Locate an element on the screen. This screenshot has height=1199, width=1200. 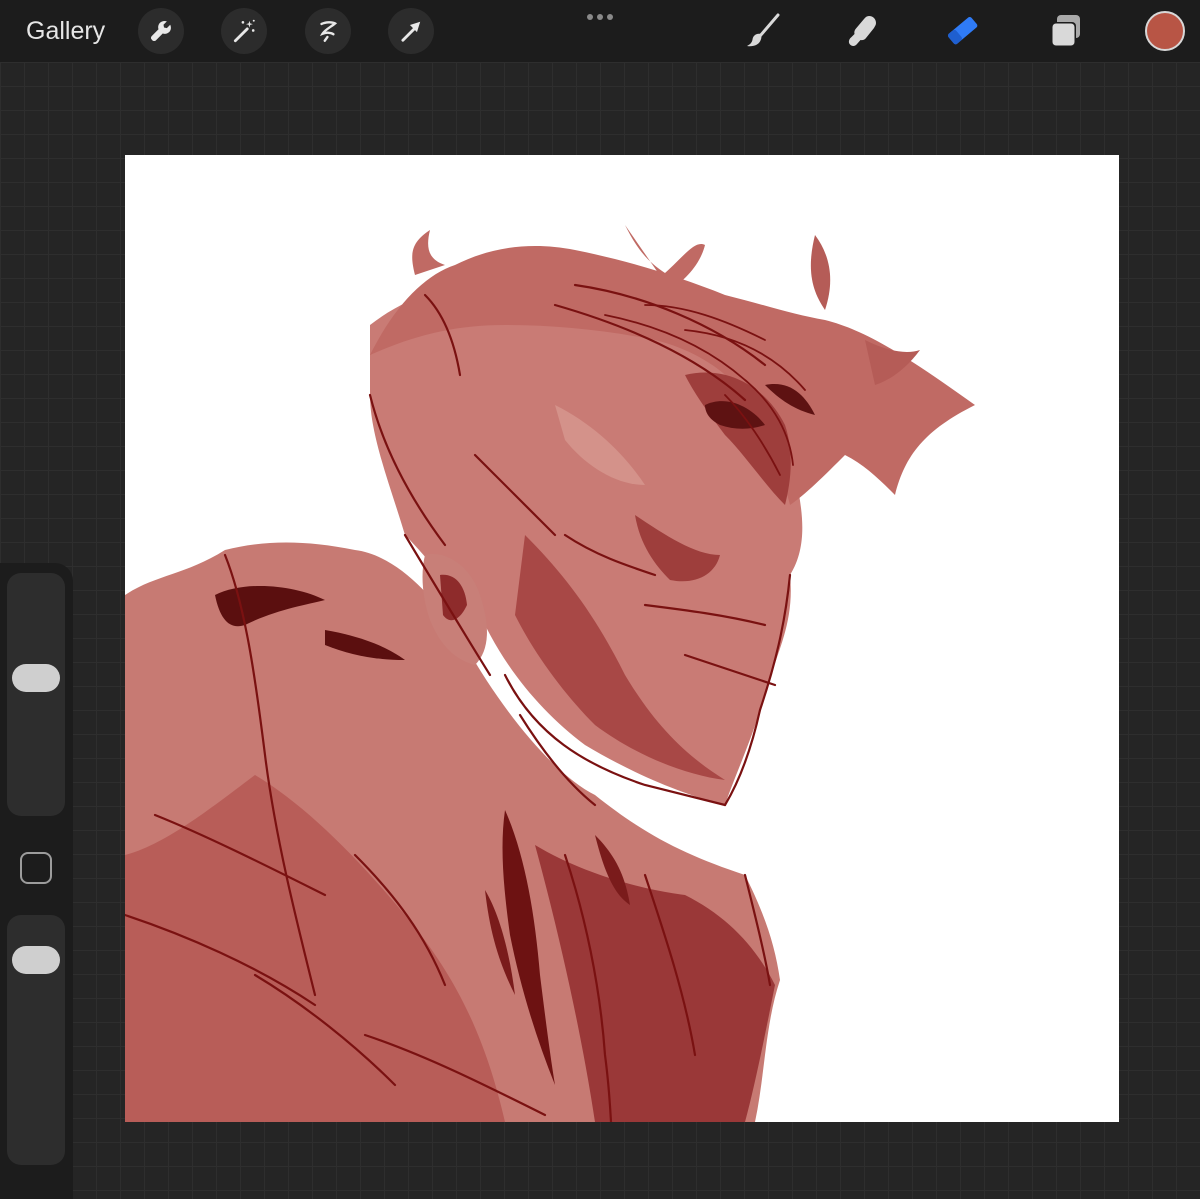
gallery-button: Gallery is located at coordinates (65, 31).